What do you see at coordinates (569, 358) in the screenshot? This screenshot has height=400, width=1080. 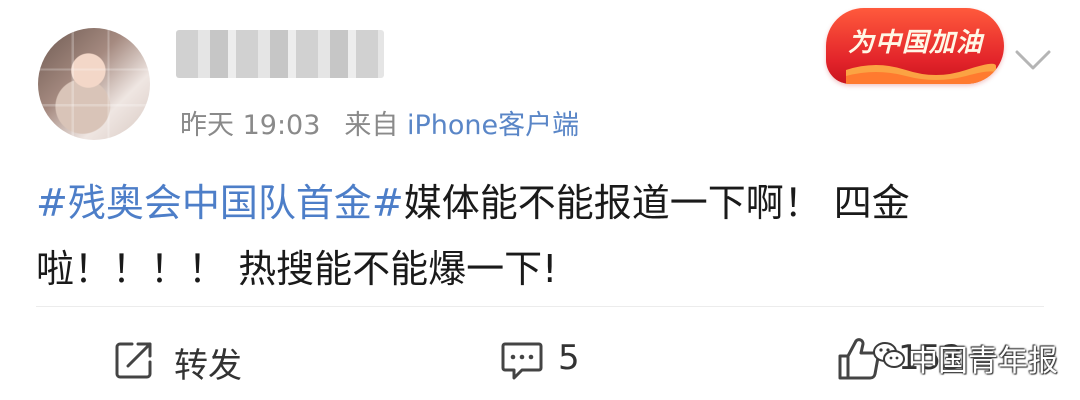 I see `comment-count: 5` at bounding box center [569, 358].